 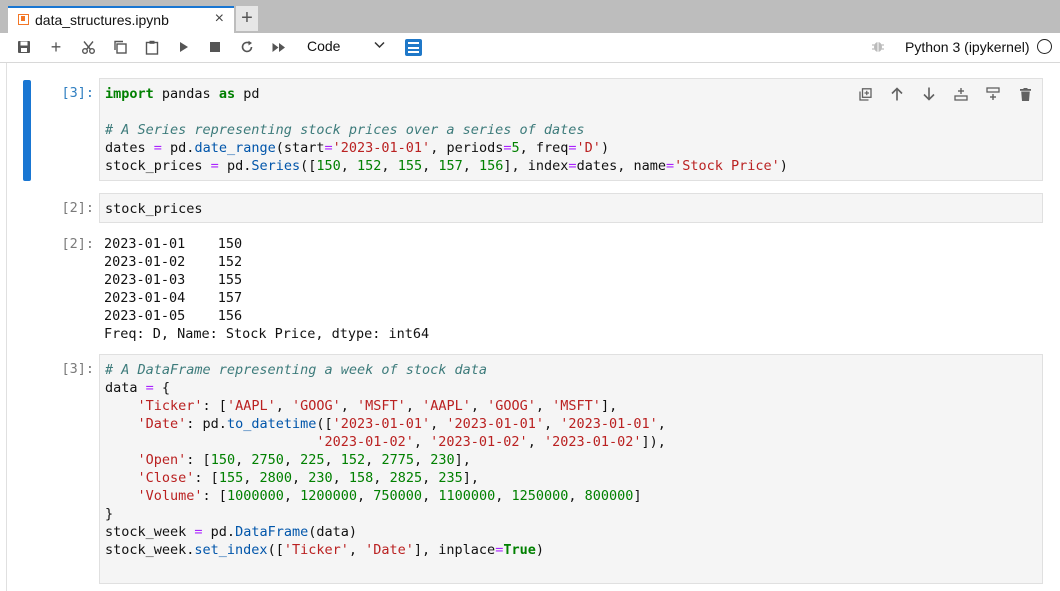 What do you see at coordinates (413, 47) in the screenshot?
I see `property-inspector-icon` at bounding box center [413, 47].